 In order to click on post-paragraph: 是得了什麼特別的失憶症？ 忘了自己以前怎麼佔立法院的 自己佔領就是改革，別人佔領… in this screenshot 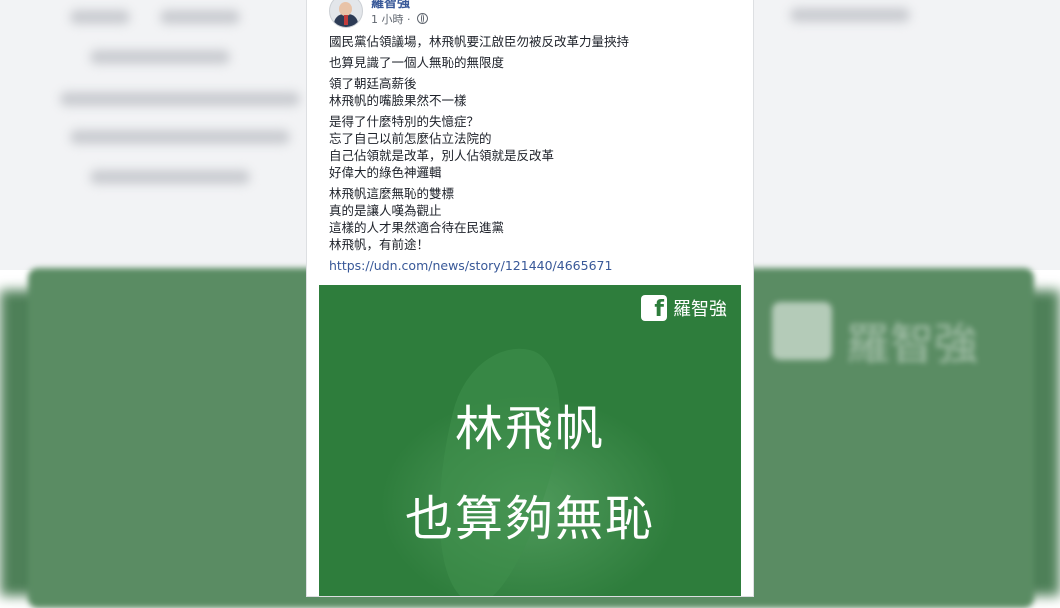, I will do `click(534, 147)`.